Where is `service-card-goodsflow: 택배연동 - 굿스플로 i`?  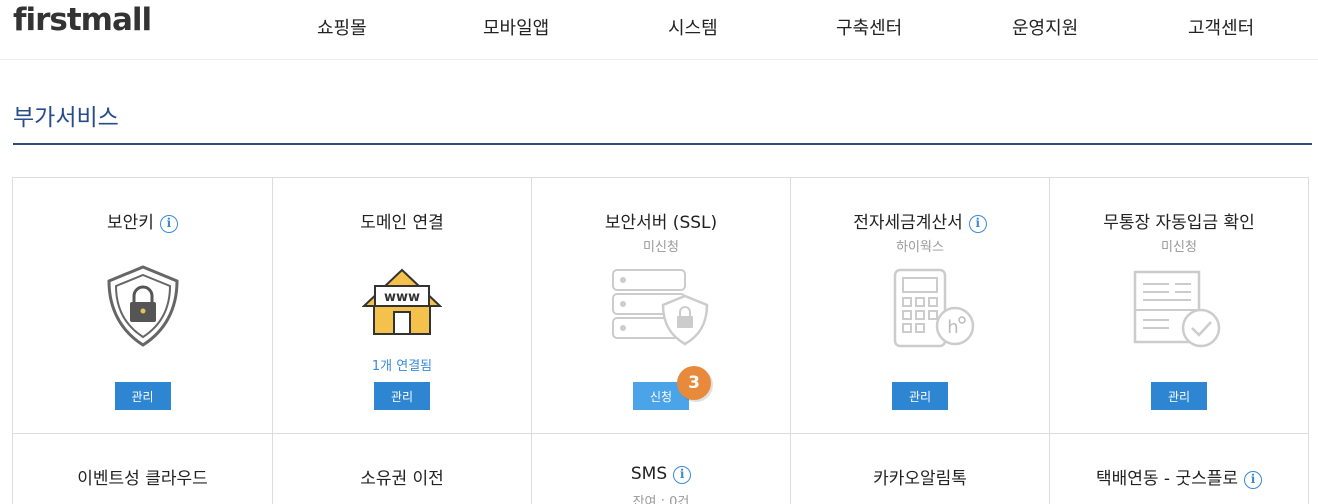 service-card-goodsflow: 택배연동 - 굿스플로 i is located at coordinates (1179, 469).